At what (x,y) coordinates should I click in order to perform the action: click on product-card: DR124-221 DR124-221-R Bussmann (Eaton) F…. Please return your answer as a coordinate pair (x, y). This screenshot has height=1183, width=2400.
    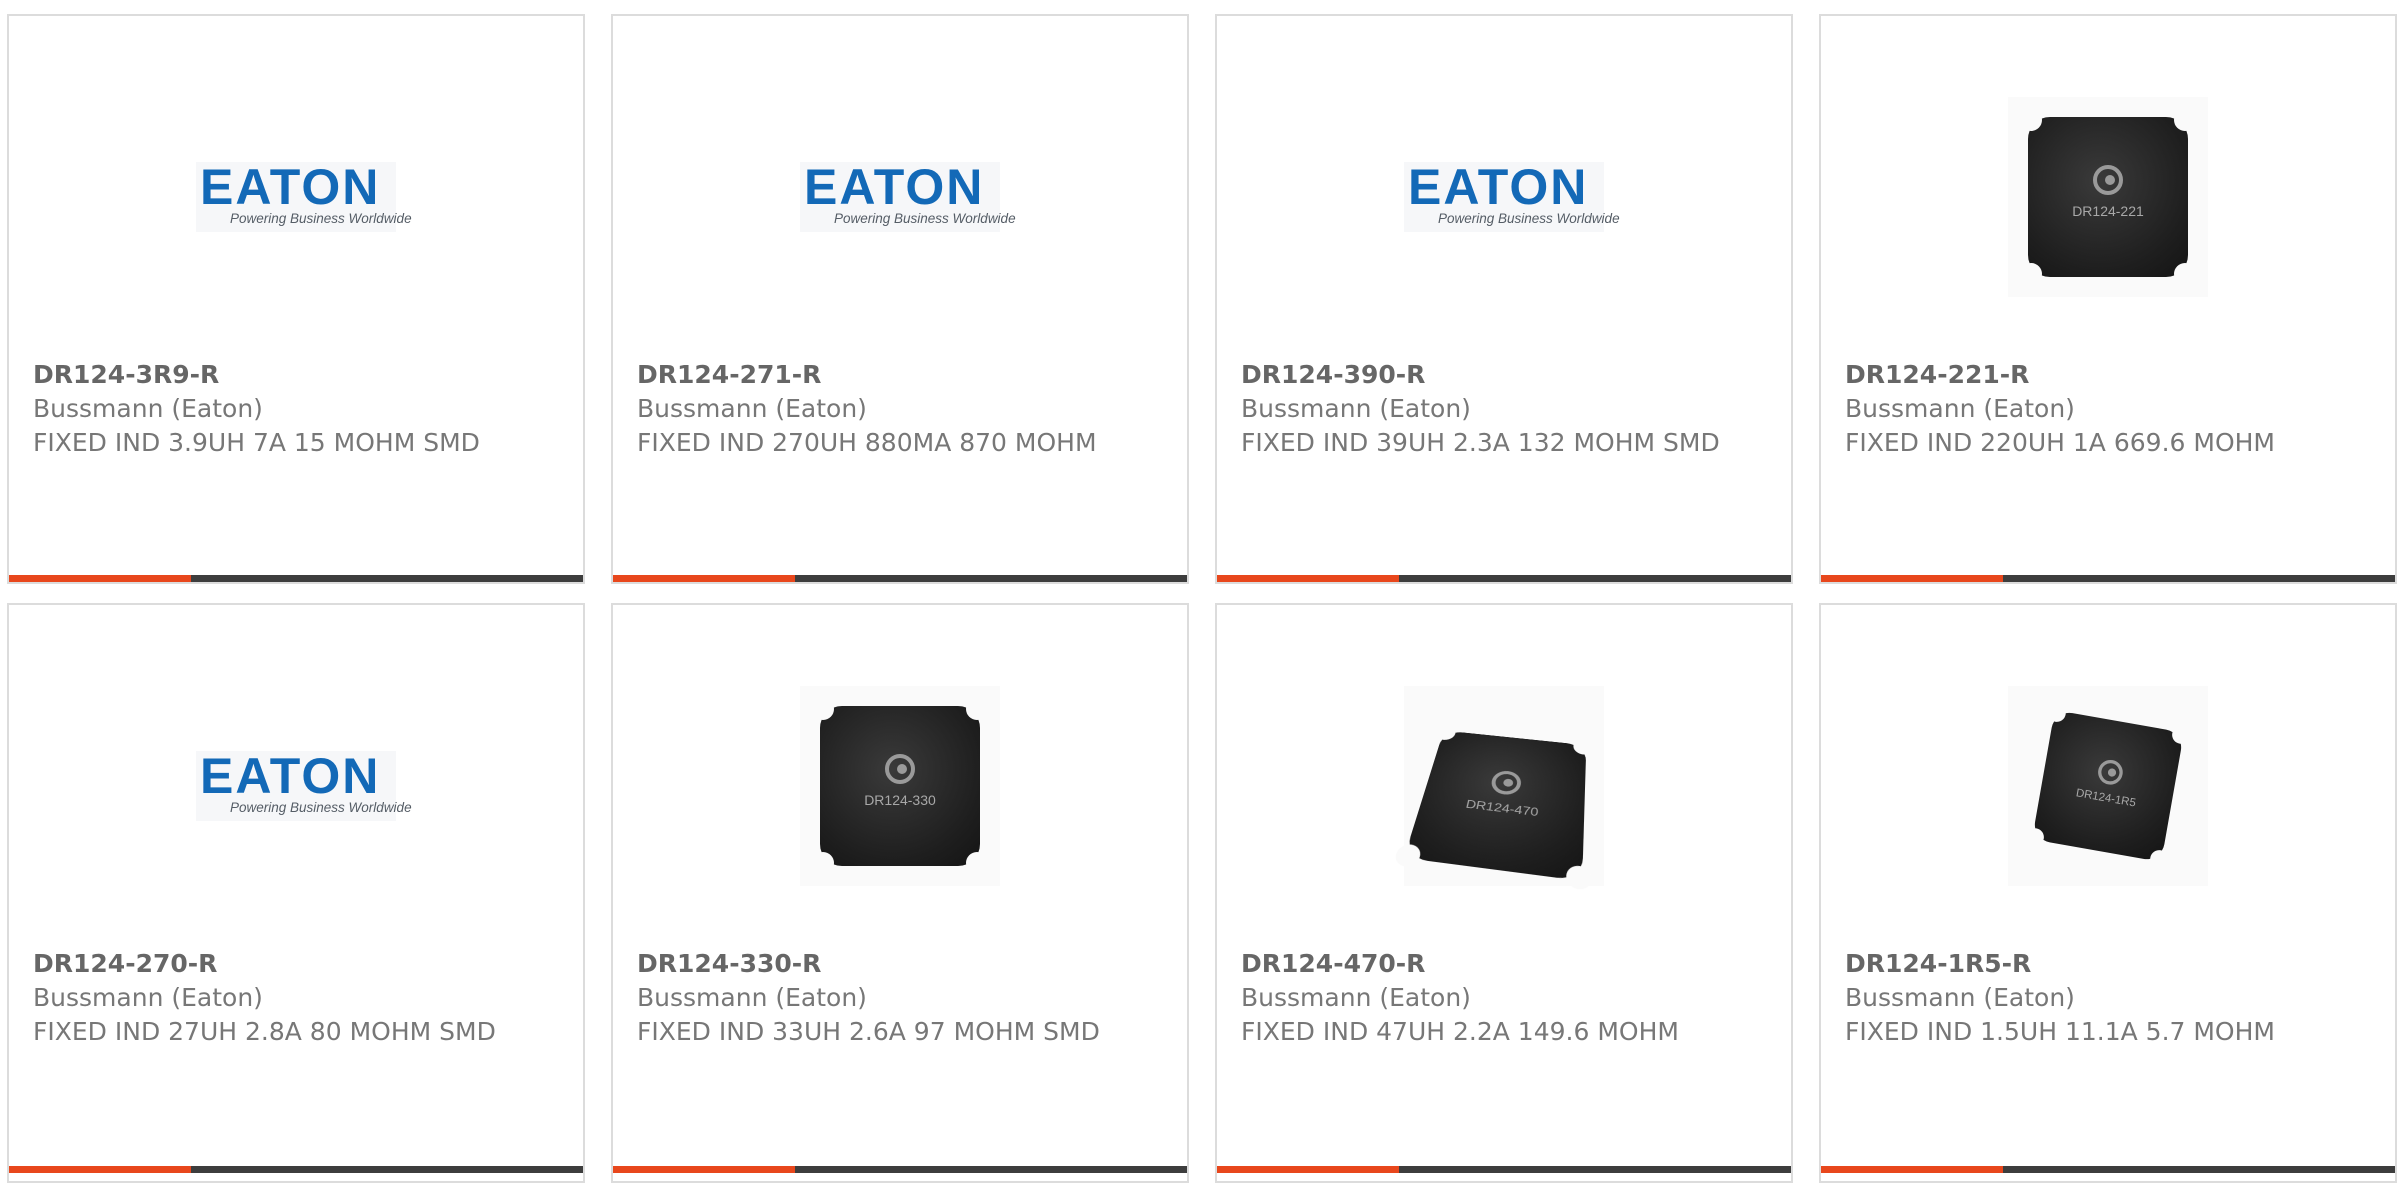
    Looking at the image, I should click on (2108, 299).